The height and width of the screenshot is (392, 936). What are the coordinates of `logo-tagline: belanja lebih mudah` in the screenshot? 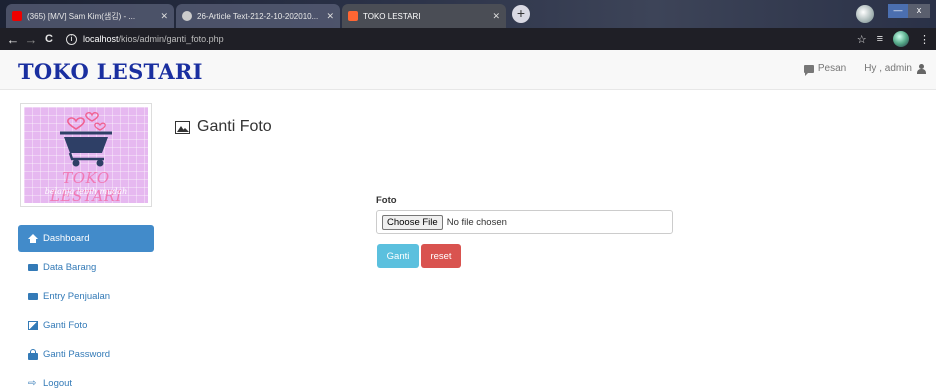 It's located at (86, 191).